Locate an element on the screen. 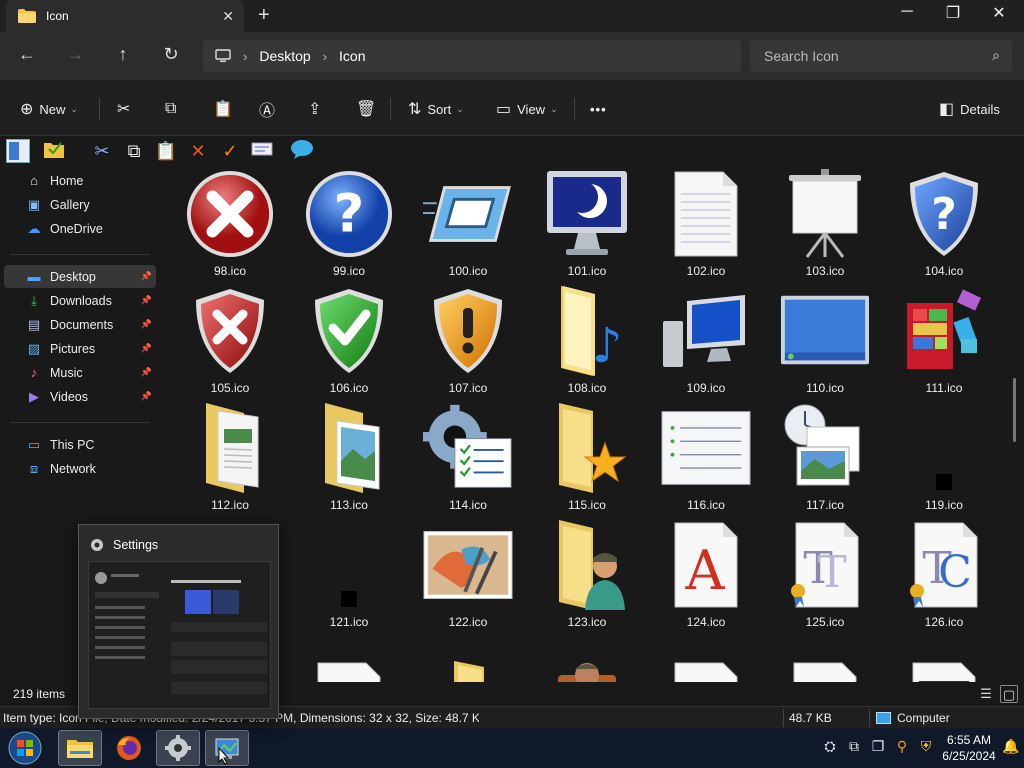 The width and height of the screenshot is (1024, 768). file-item: ? 99.ico is located at coordinates (344, 224).